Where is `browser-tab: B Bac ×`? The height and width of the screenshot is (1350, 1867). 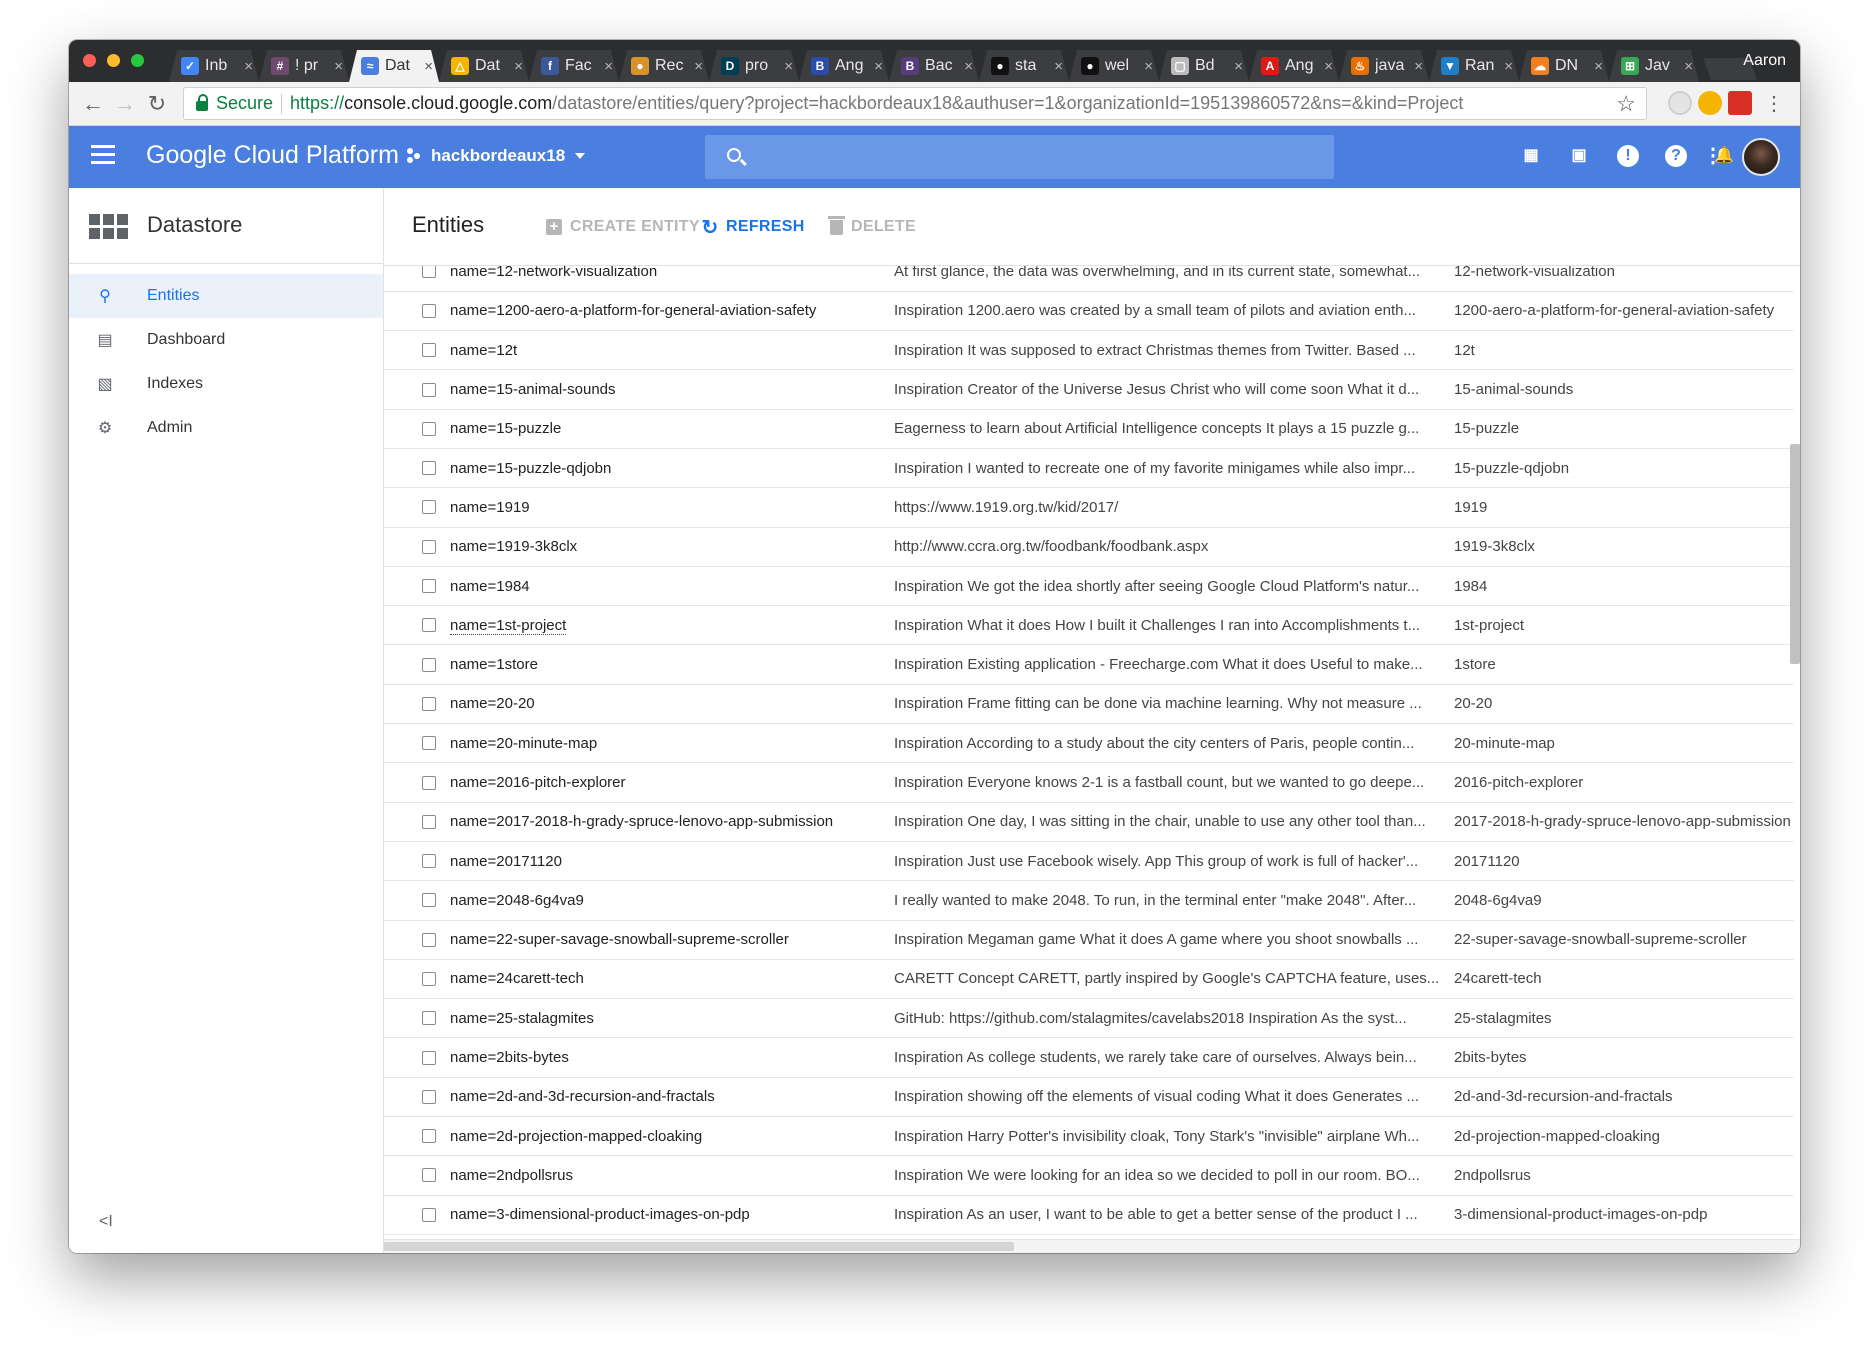
browser-tab: B Bac × is located at coordinates (934, 66).